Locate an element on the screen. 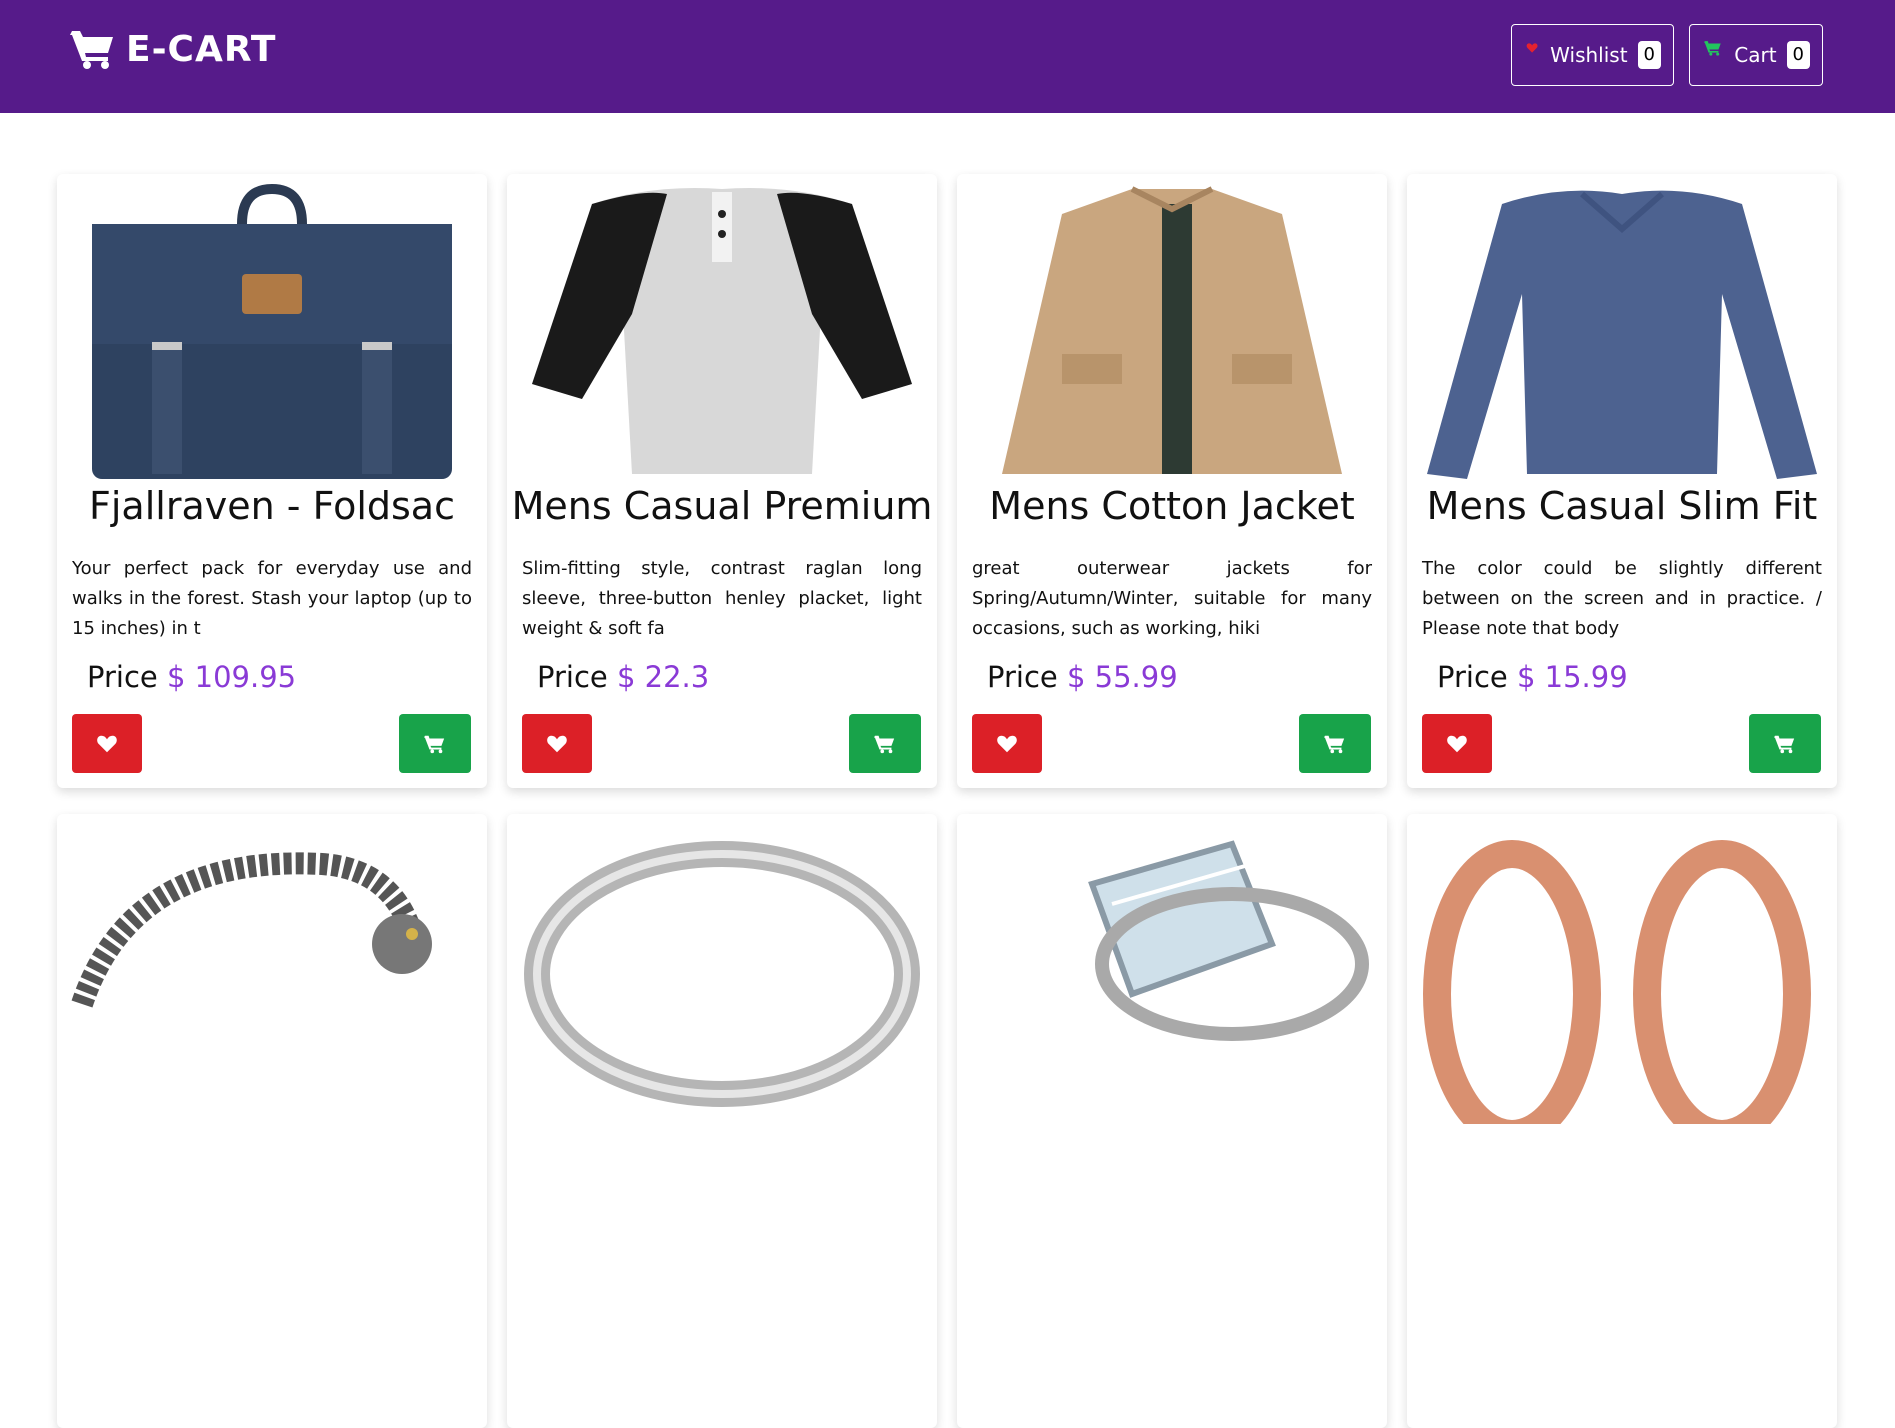 The width and height of the screenshot is (1895, 1428). jacket-image is located at coordinates (1172, 330).